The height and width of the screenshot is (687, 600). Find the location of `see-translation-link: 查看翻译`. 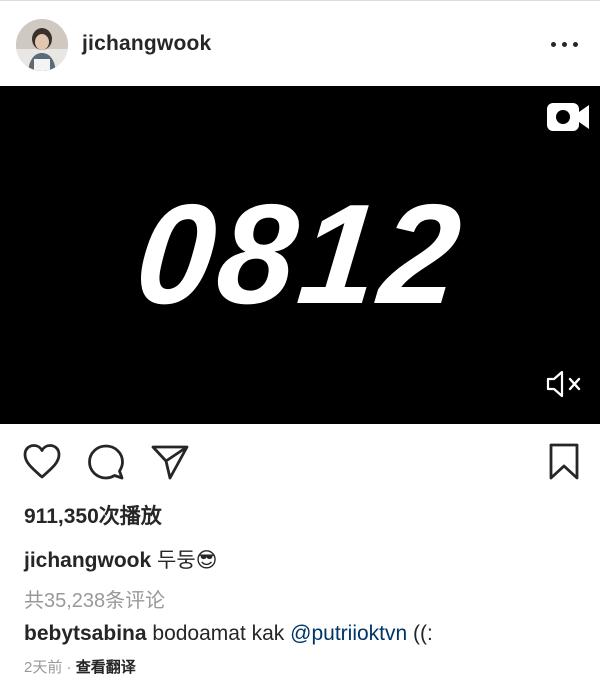

see-translation-link: 查看翻译 is located at coordinates (106, 667).